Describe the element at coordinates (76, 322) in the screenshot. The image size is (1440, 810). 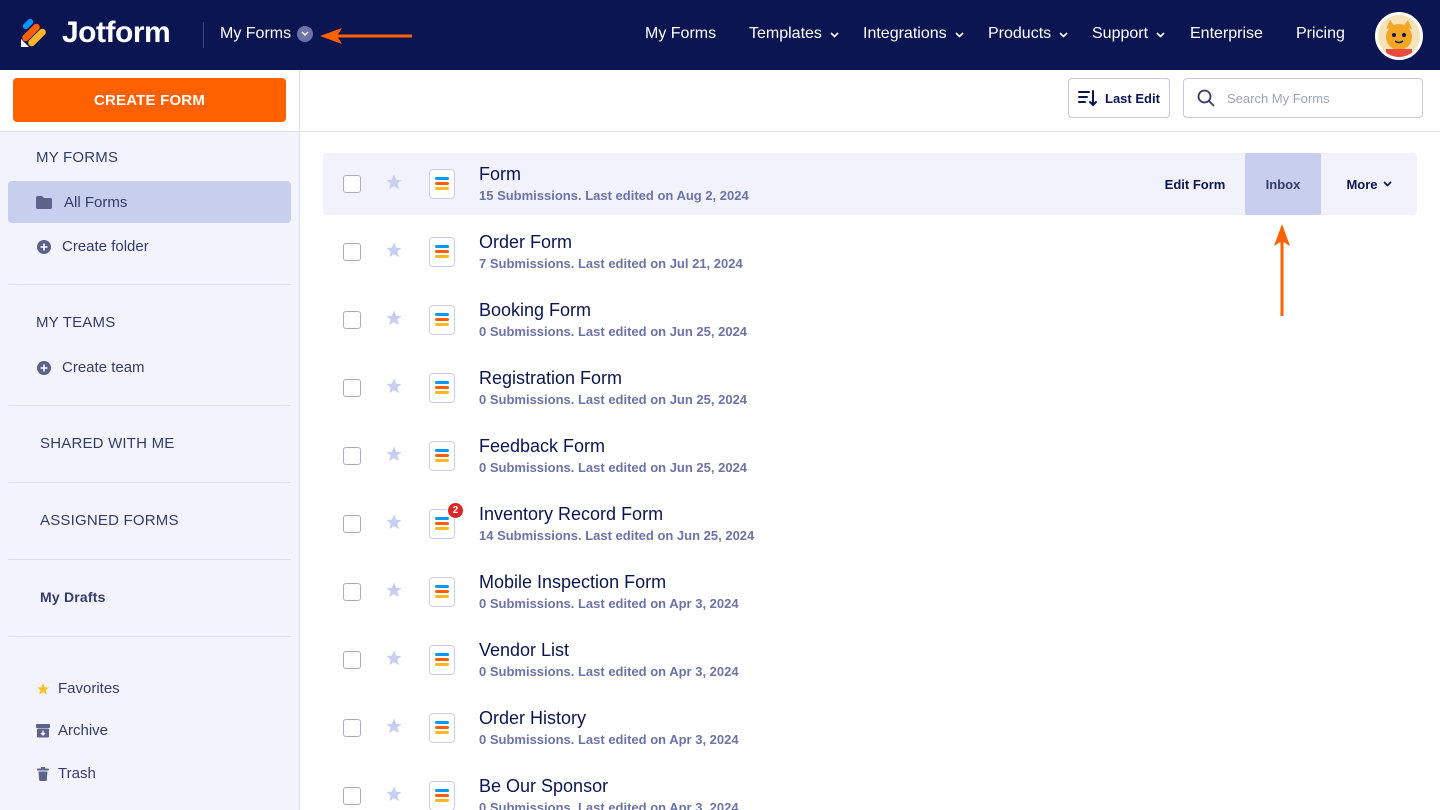
I see `my-teams-heading: MY TEAMS` at that location.